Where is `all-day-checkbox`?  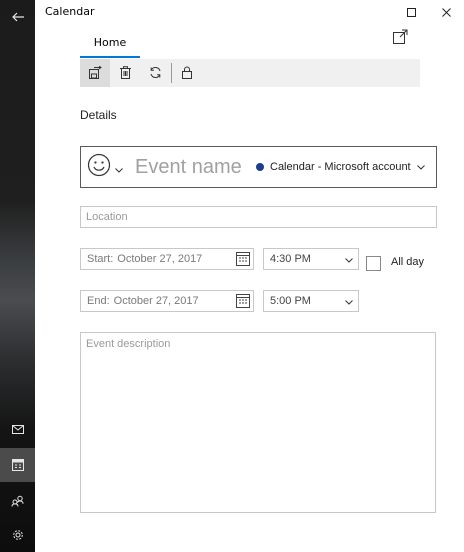
all-day-checkbox is located at coordinates (373, 263).